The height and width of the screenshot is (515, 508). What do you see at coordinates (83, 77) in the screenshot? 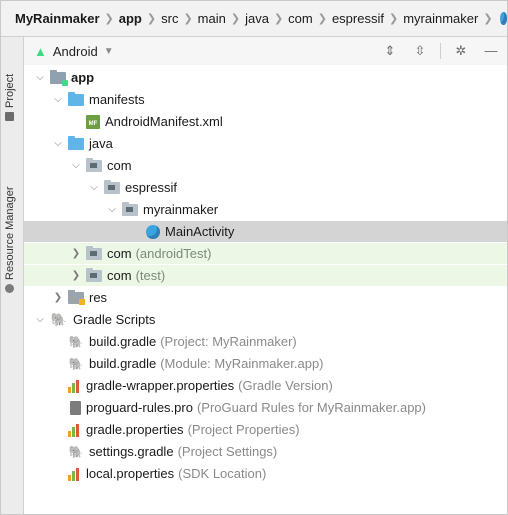
I see `tree-node-label: app` at bounding box center [83, 77].